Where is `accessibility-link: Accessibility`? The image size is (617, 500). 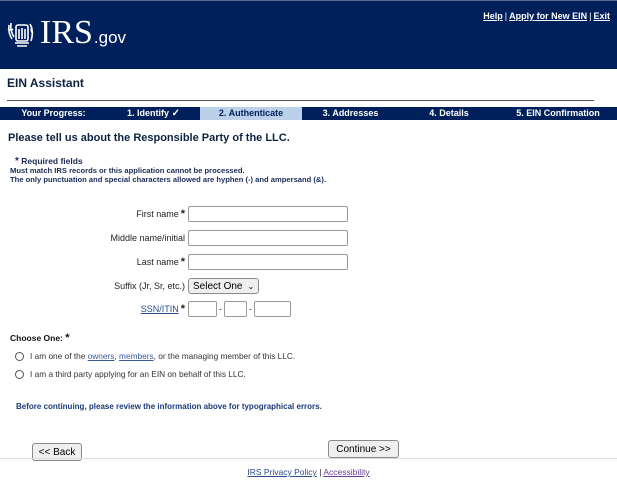
accessibility-link: Accessibility is located at coordinates (346, 472).